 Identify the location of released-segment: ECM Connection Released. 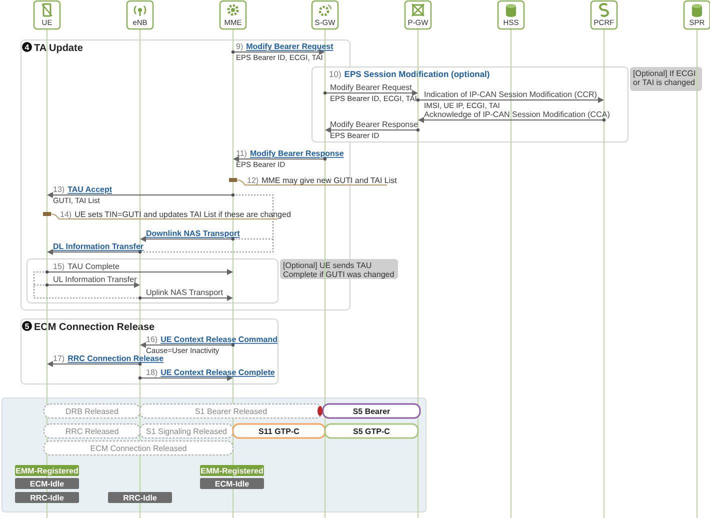
(139, 448).